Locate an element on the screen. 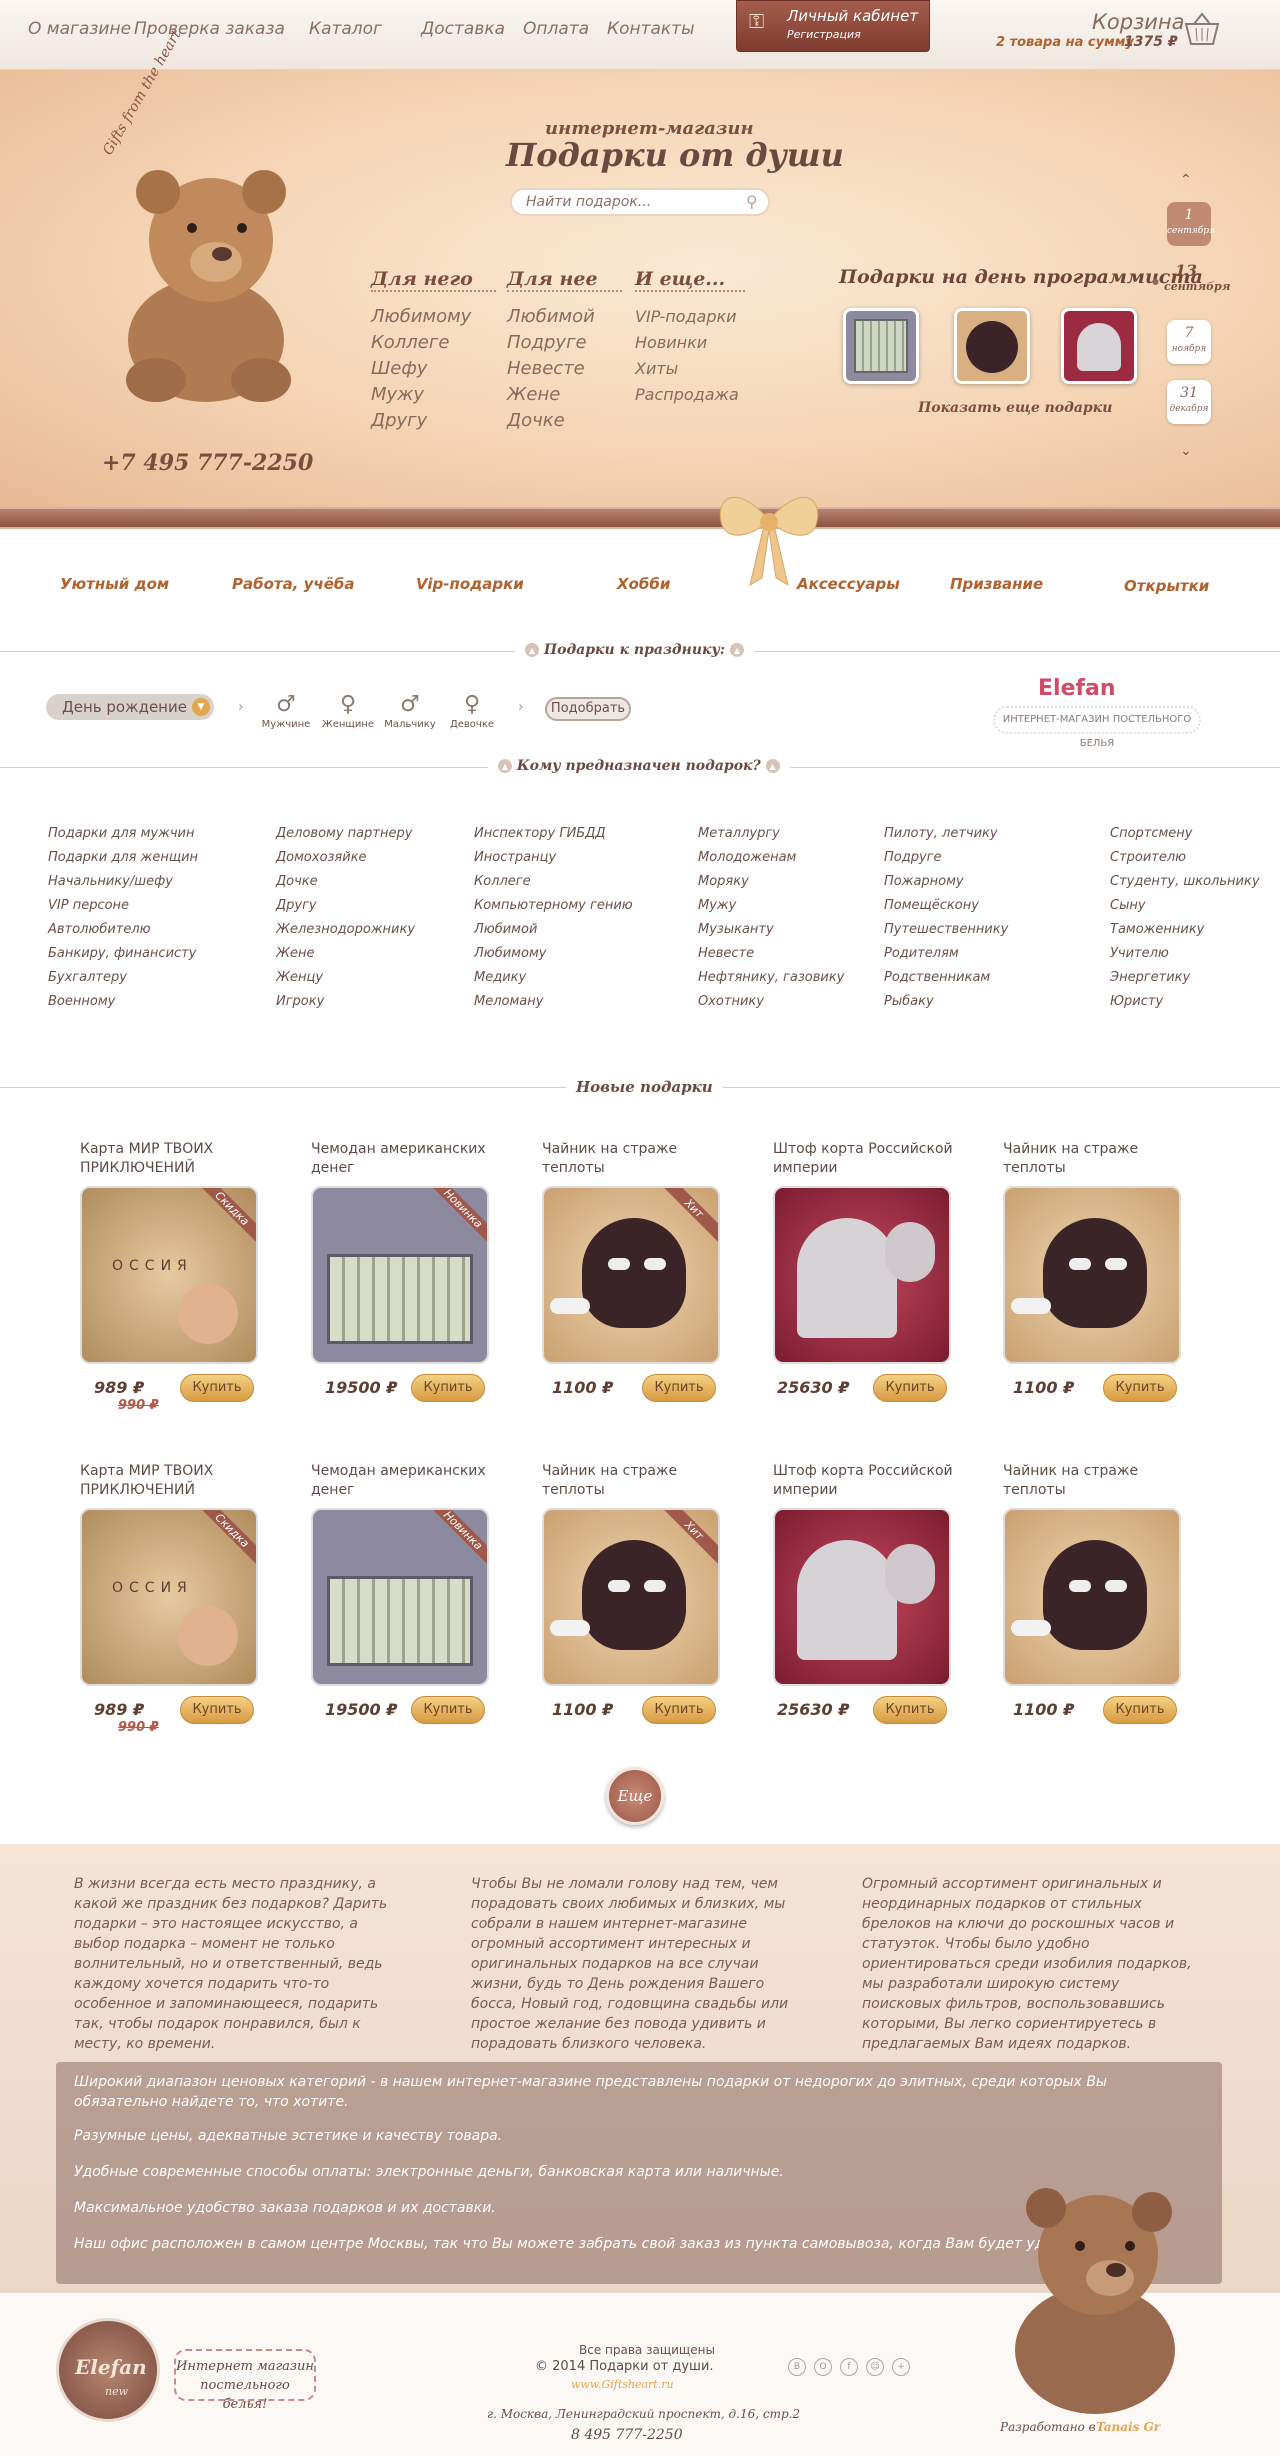 This screenshot has width=1280, height=2456. date-item: 7 ноября is located at coordinates (1189, 342).